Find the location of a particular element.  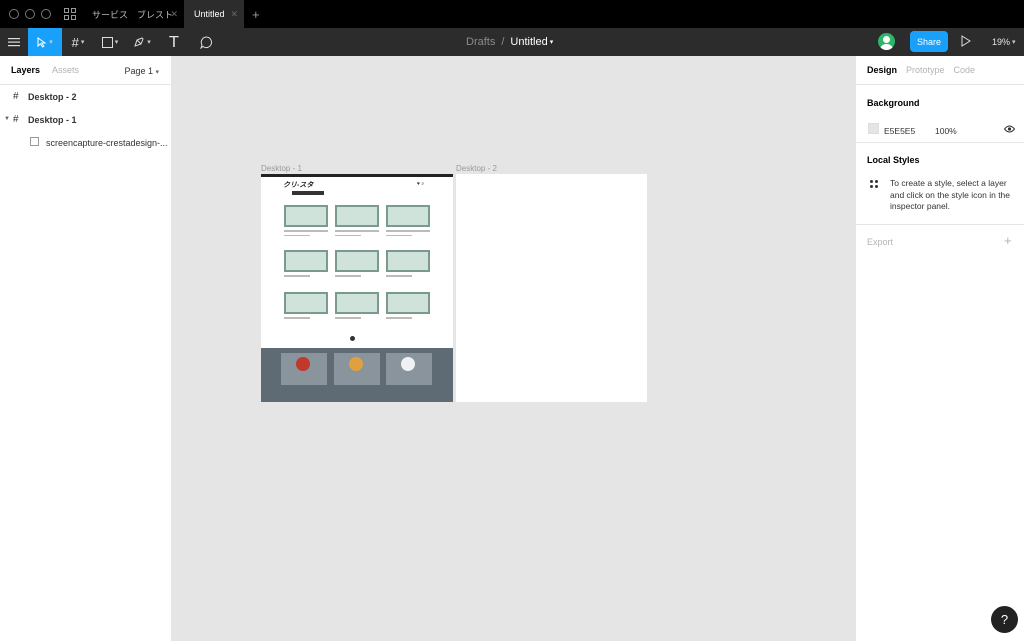

tab-bar: サービス ブレスト ✕ Untitled ✕ + is located at coordinates (512, 14).